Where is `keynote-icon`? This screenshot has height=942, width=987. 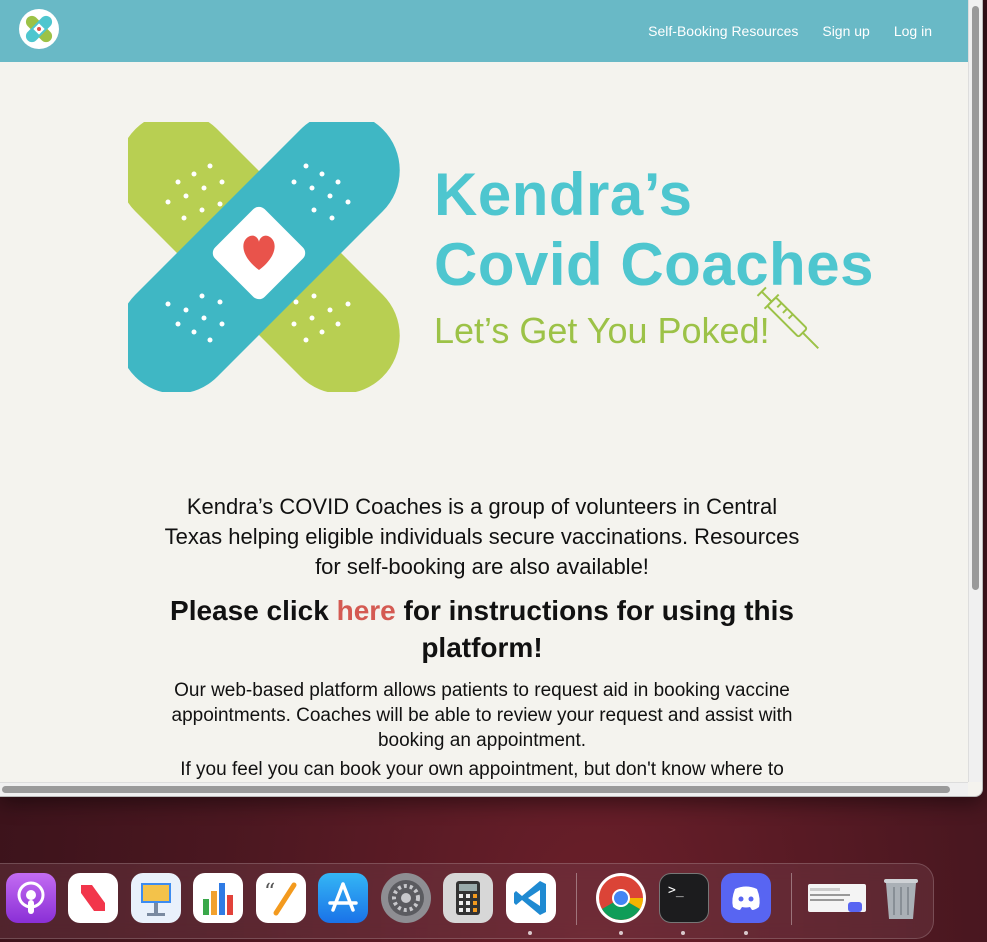 keynote-icon is located at coordinates (156, 898).